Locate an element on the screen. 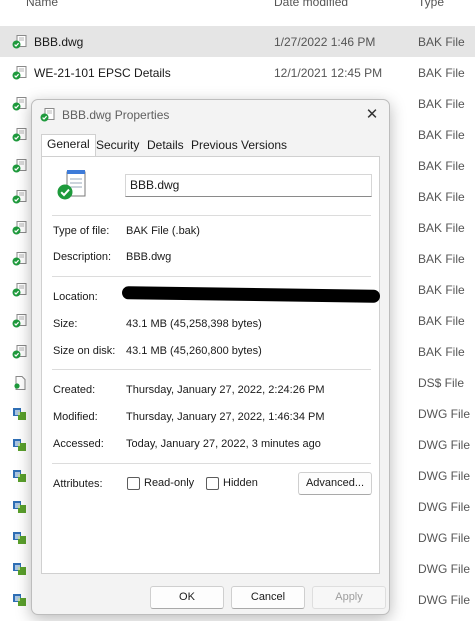 Image resolution: width=475 pixels, height=621 pixels. type-of-file-label: Type of file: is located at coordinates (81, 231).